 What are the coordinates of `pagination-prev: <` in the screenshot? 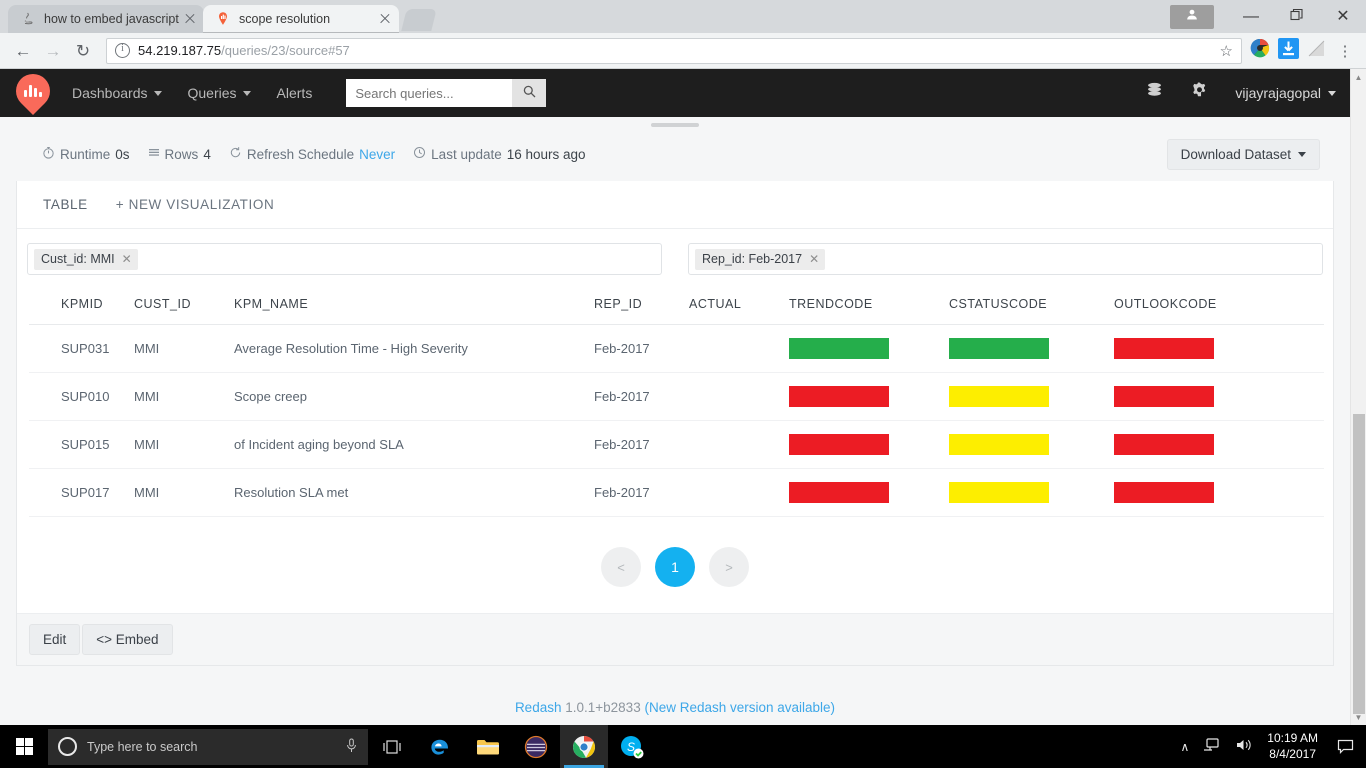 It's located at (621, 567).